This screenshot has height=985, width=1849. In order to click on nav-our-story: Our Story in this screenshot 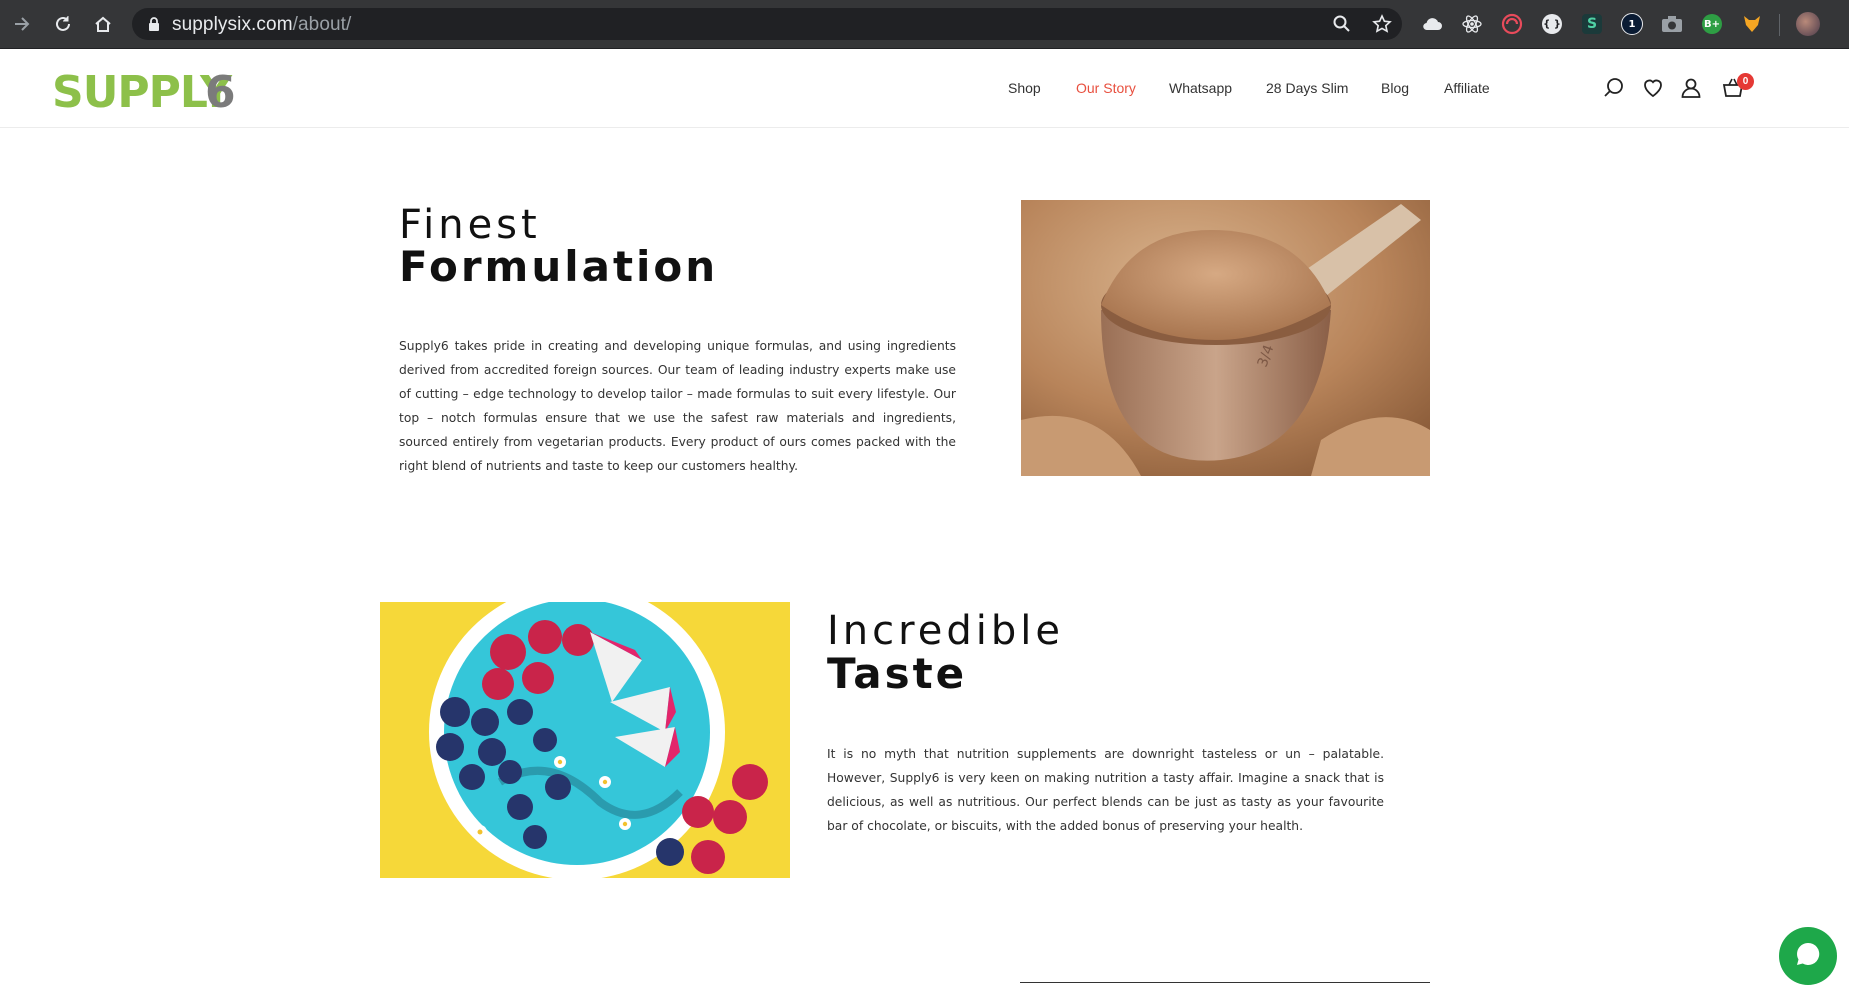, I will do `click(1106, 88)`.